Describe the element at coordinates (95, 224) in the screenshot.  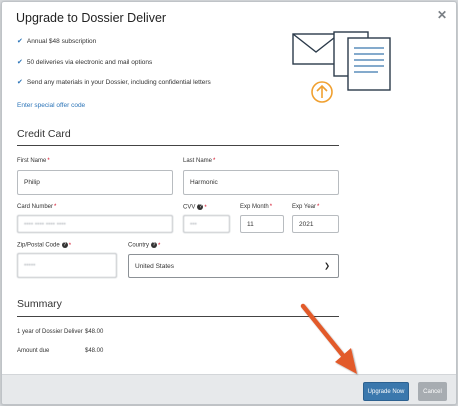
I see `card-number-input: •••• •••• •••• ••••` at that location.